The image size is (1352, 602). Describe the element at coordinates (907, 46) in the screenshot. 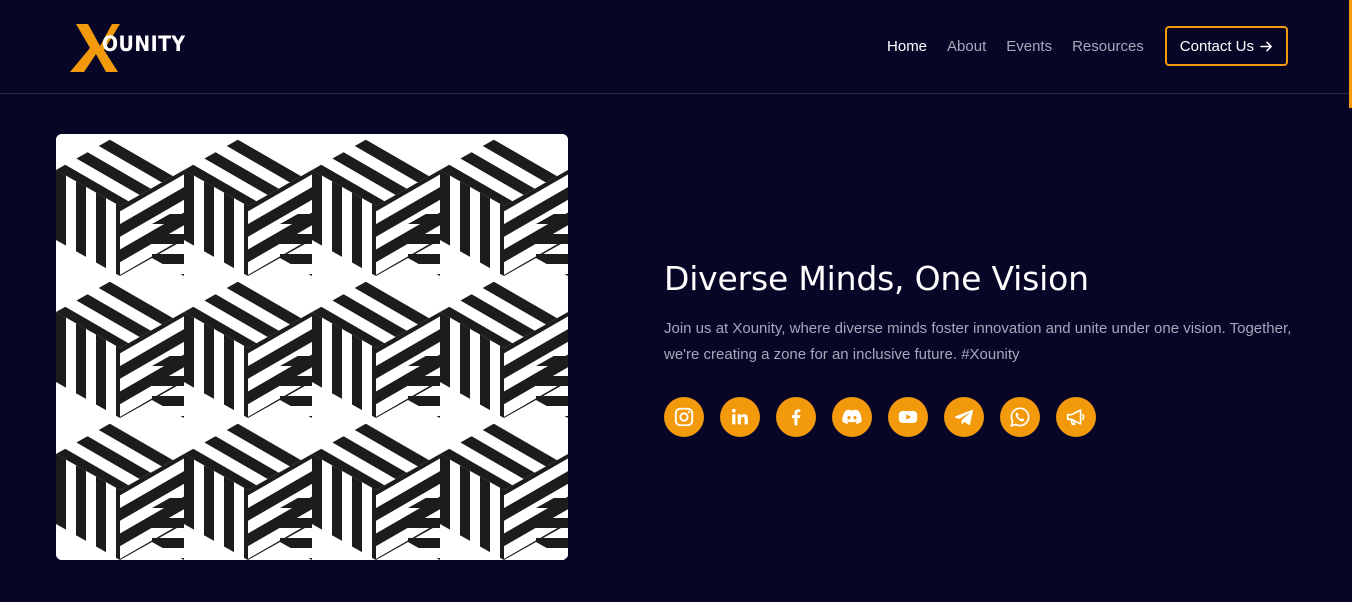

I see `nav-home: Home` at that location.